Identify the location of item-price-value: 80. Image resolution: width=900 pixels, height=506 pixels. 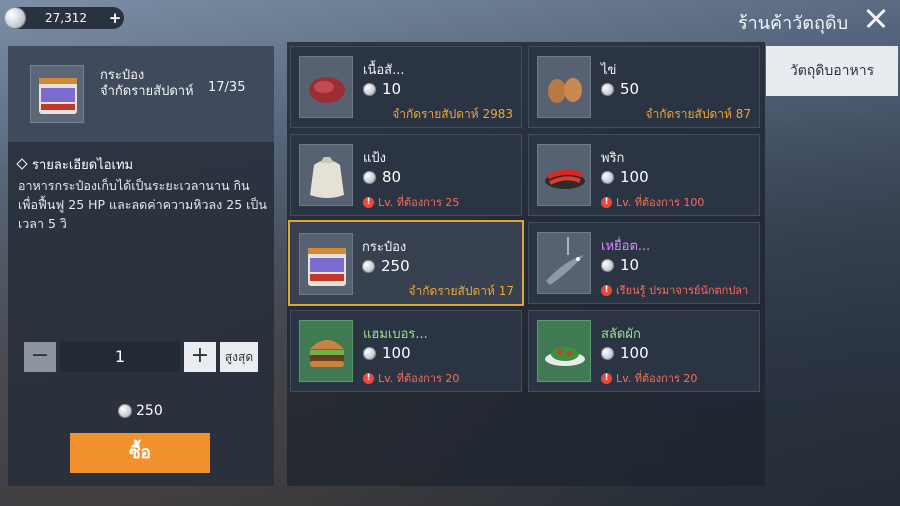
(392, 177).